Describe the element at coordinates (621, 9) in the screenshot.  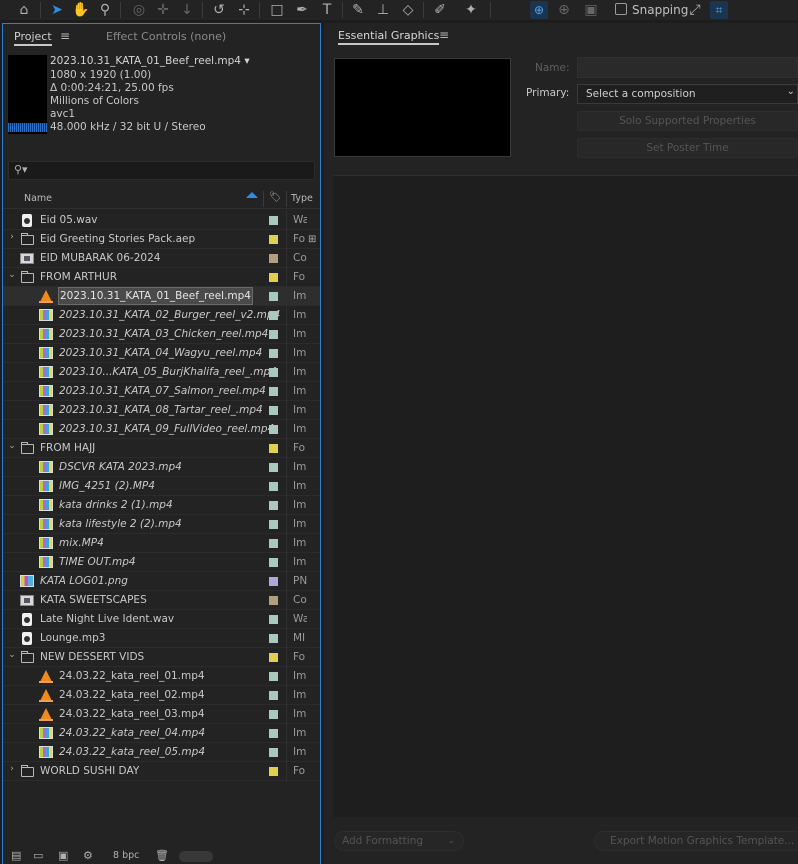
I see `snapping-checkbox` at that location.